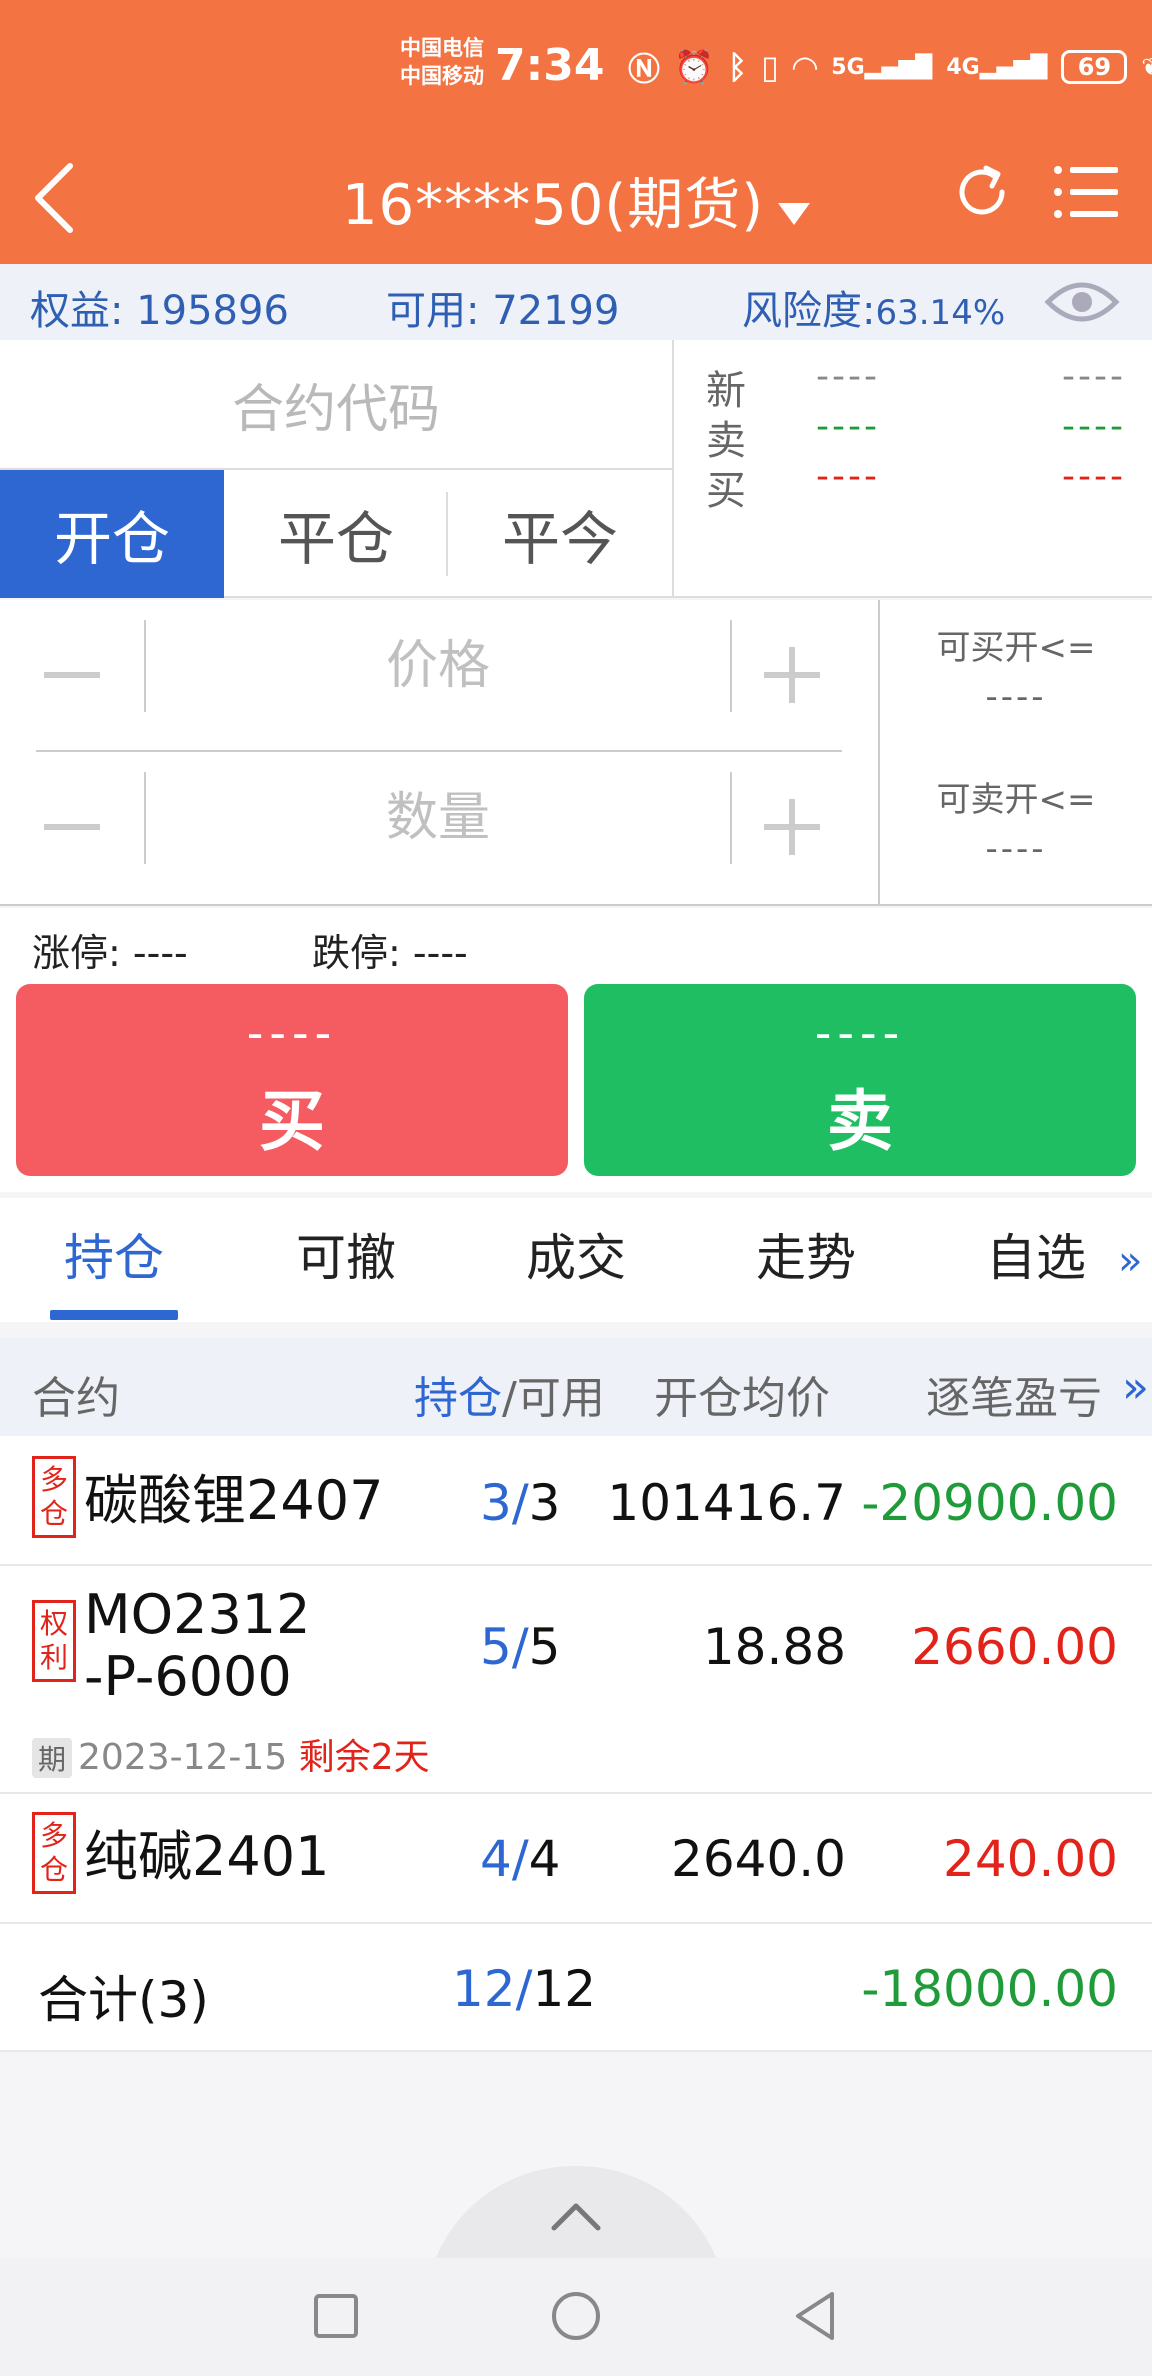  What do you see at coordinates (83, 311) in the screenshot?
I see `equity-label: 权益:` at bounding box center [83, 311].